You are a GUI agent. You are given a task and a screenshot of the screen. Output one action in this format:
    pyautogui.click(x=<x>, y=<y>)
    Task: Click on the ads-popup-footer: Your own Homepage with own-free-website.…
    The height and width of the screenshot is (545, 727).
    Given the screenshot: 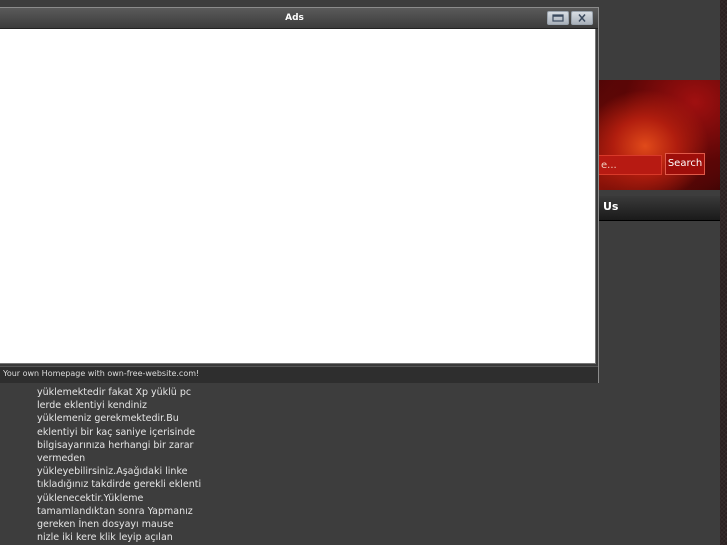 What is the action you would take?
    pyautogui.click(x=299, y=374)
    